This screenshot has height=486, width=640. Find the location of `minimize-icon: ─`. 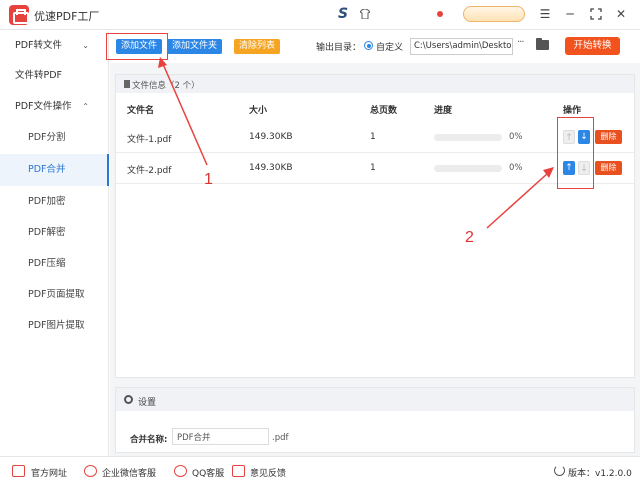

minimize-icon: ─ is located at coordinates (570, 14).